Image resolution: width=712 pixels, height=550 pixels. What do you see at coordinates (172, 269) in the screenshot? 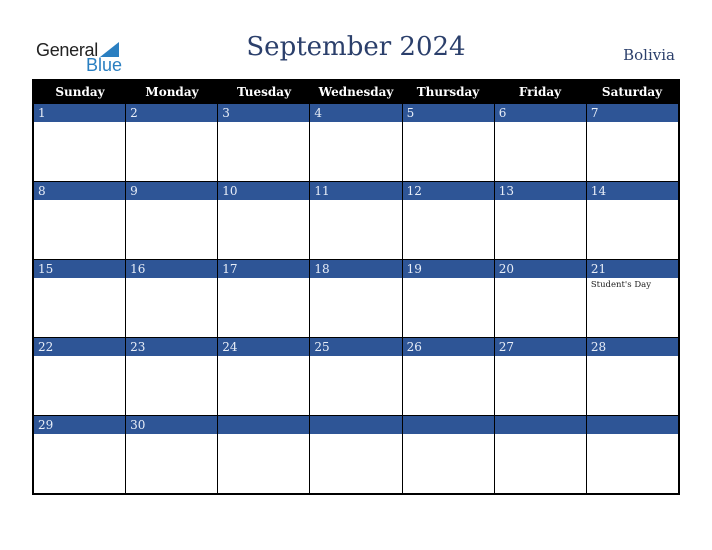
I see `day-number: 16` at bounding box center [172, 269].